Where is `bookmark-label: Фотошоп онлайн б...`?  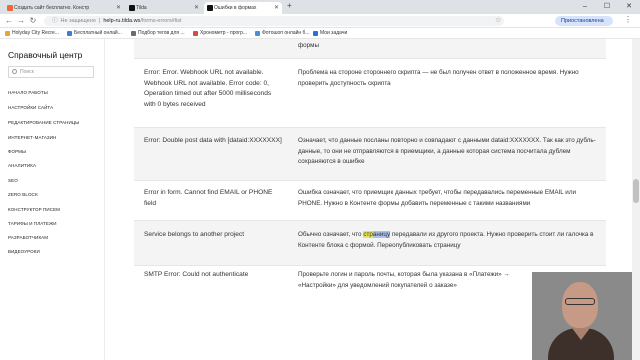
bookmark-label: Фотошоп онлайн б... is located at coordinates (286, 33).